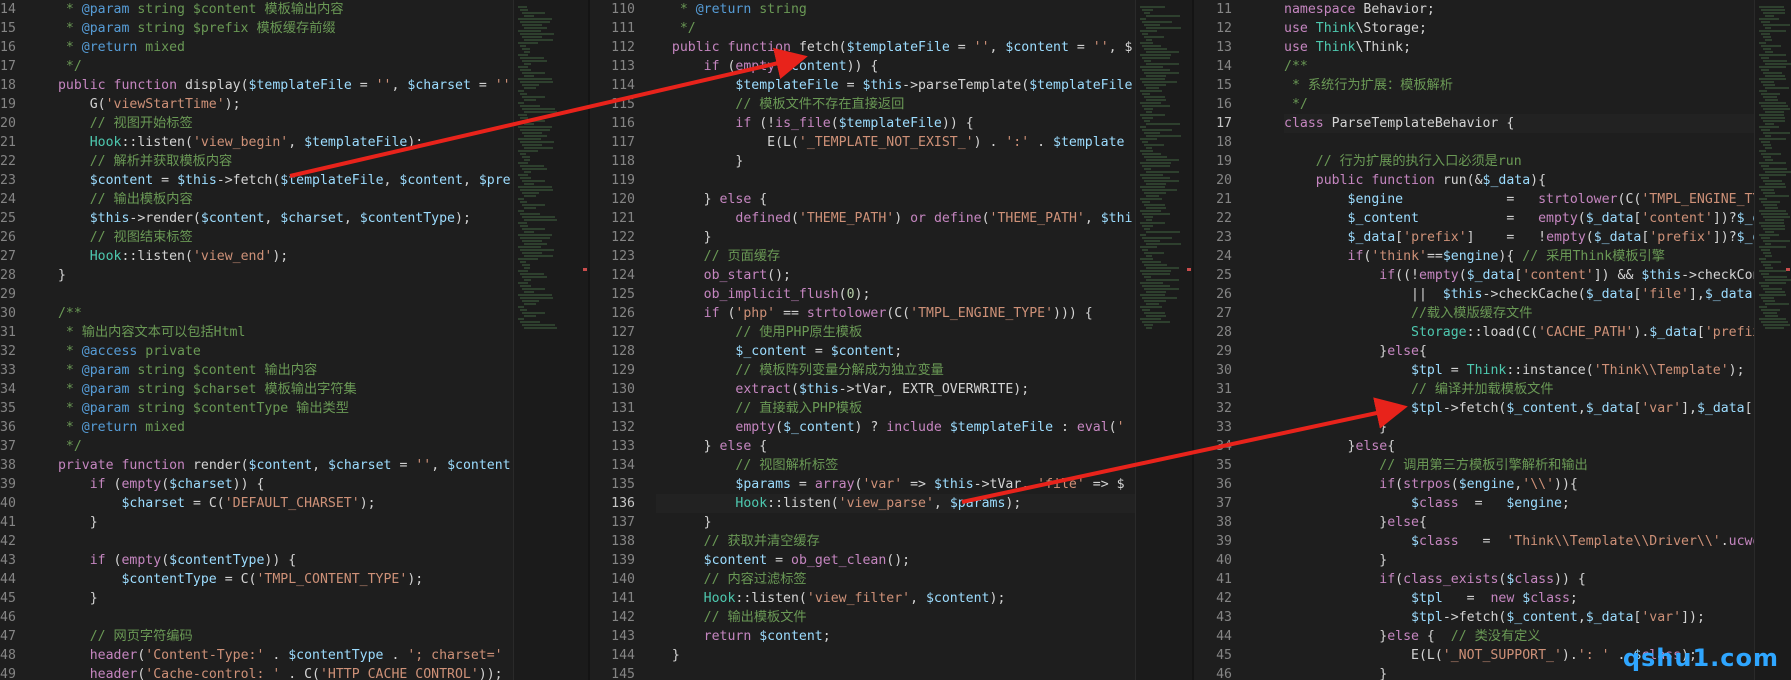 This screenshot has width=1791, height=680. What do you see at coordinates (895, 275) in the screenshot?
I see `code-line: ob_start();` at bounding box center [895, 275].